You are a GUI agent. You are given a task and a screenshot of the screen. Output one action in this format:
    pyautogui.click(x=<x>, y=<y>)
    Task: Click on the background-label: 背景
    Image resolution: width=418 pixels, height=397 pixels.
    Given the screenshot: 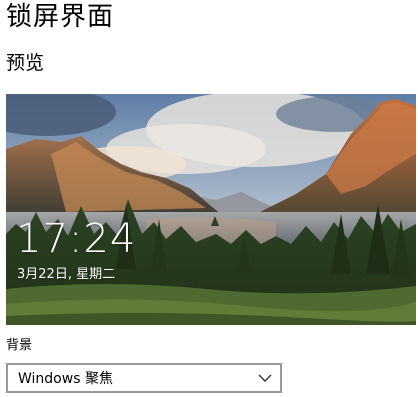 What is the action you would take?
    pyautogui.click(x=19, y=345)
    